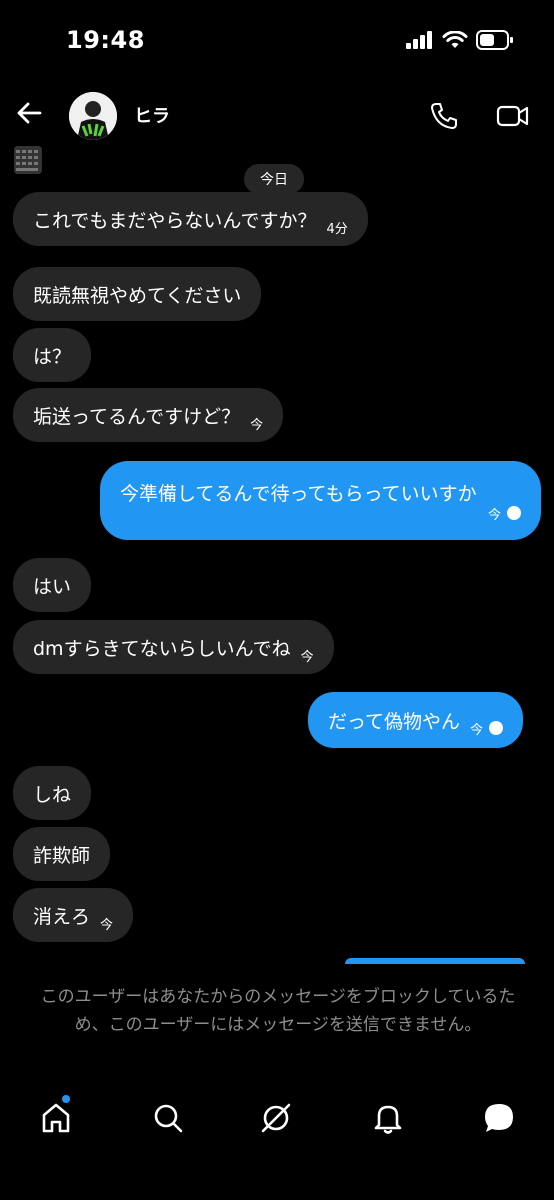  What do you see at coordinates (388, 1118) in the screenshot?
I see `bell-icon` at bounding box center [388, 1118].